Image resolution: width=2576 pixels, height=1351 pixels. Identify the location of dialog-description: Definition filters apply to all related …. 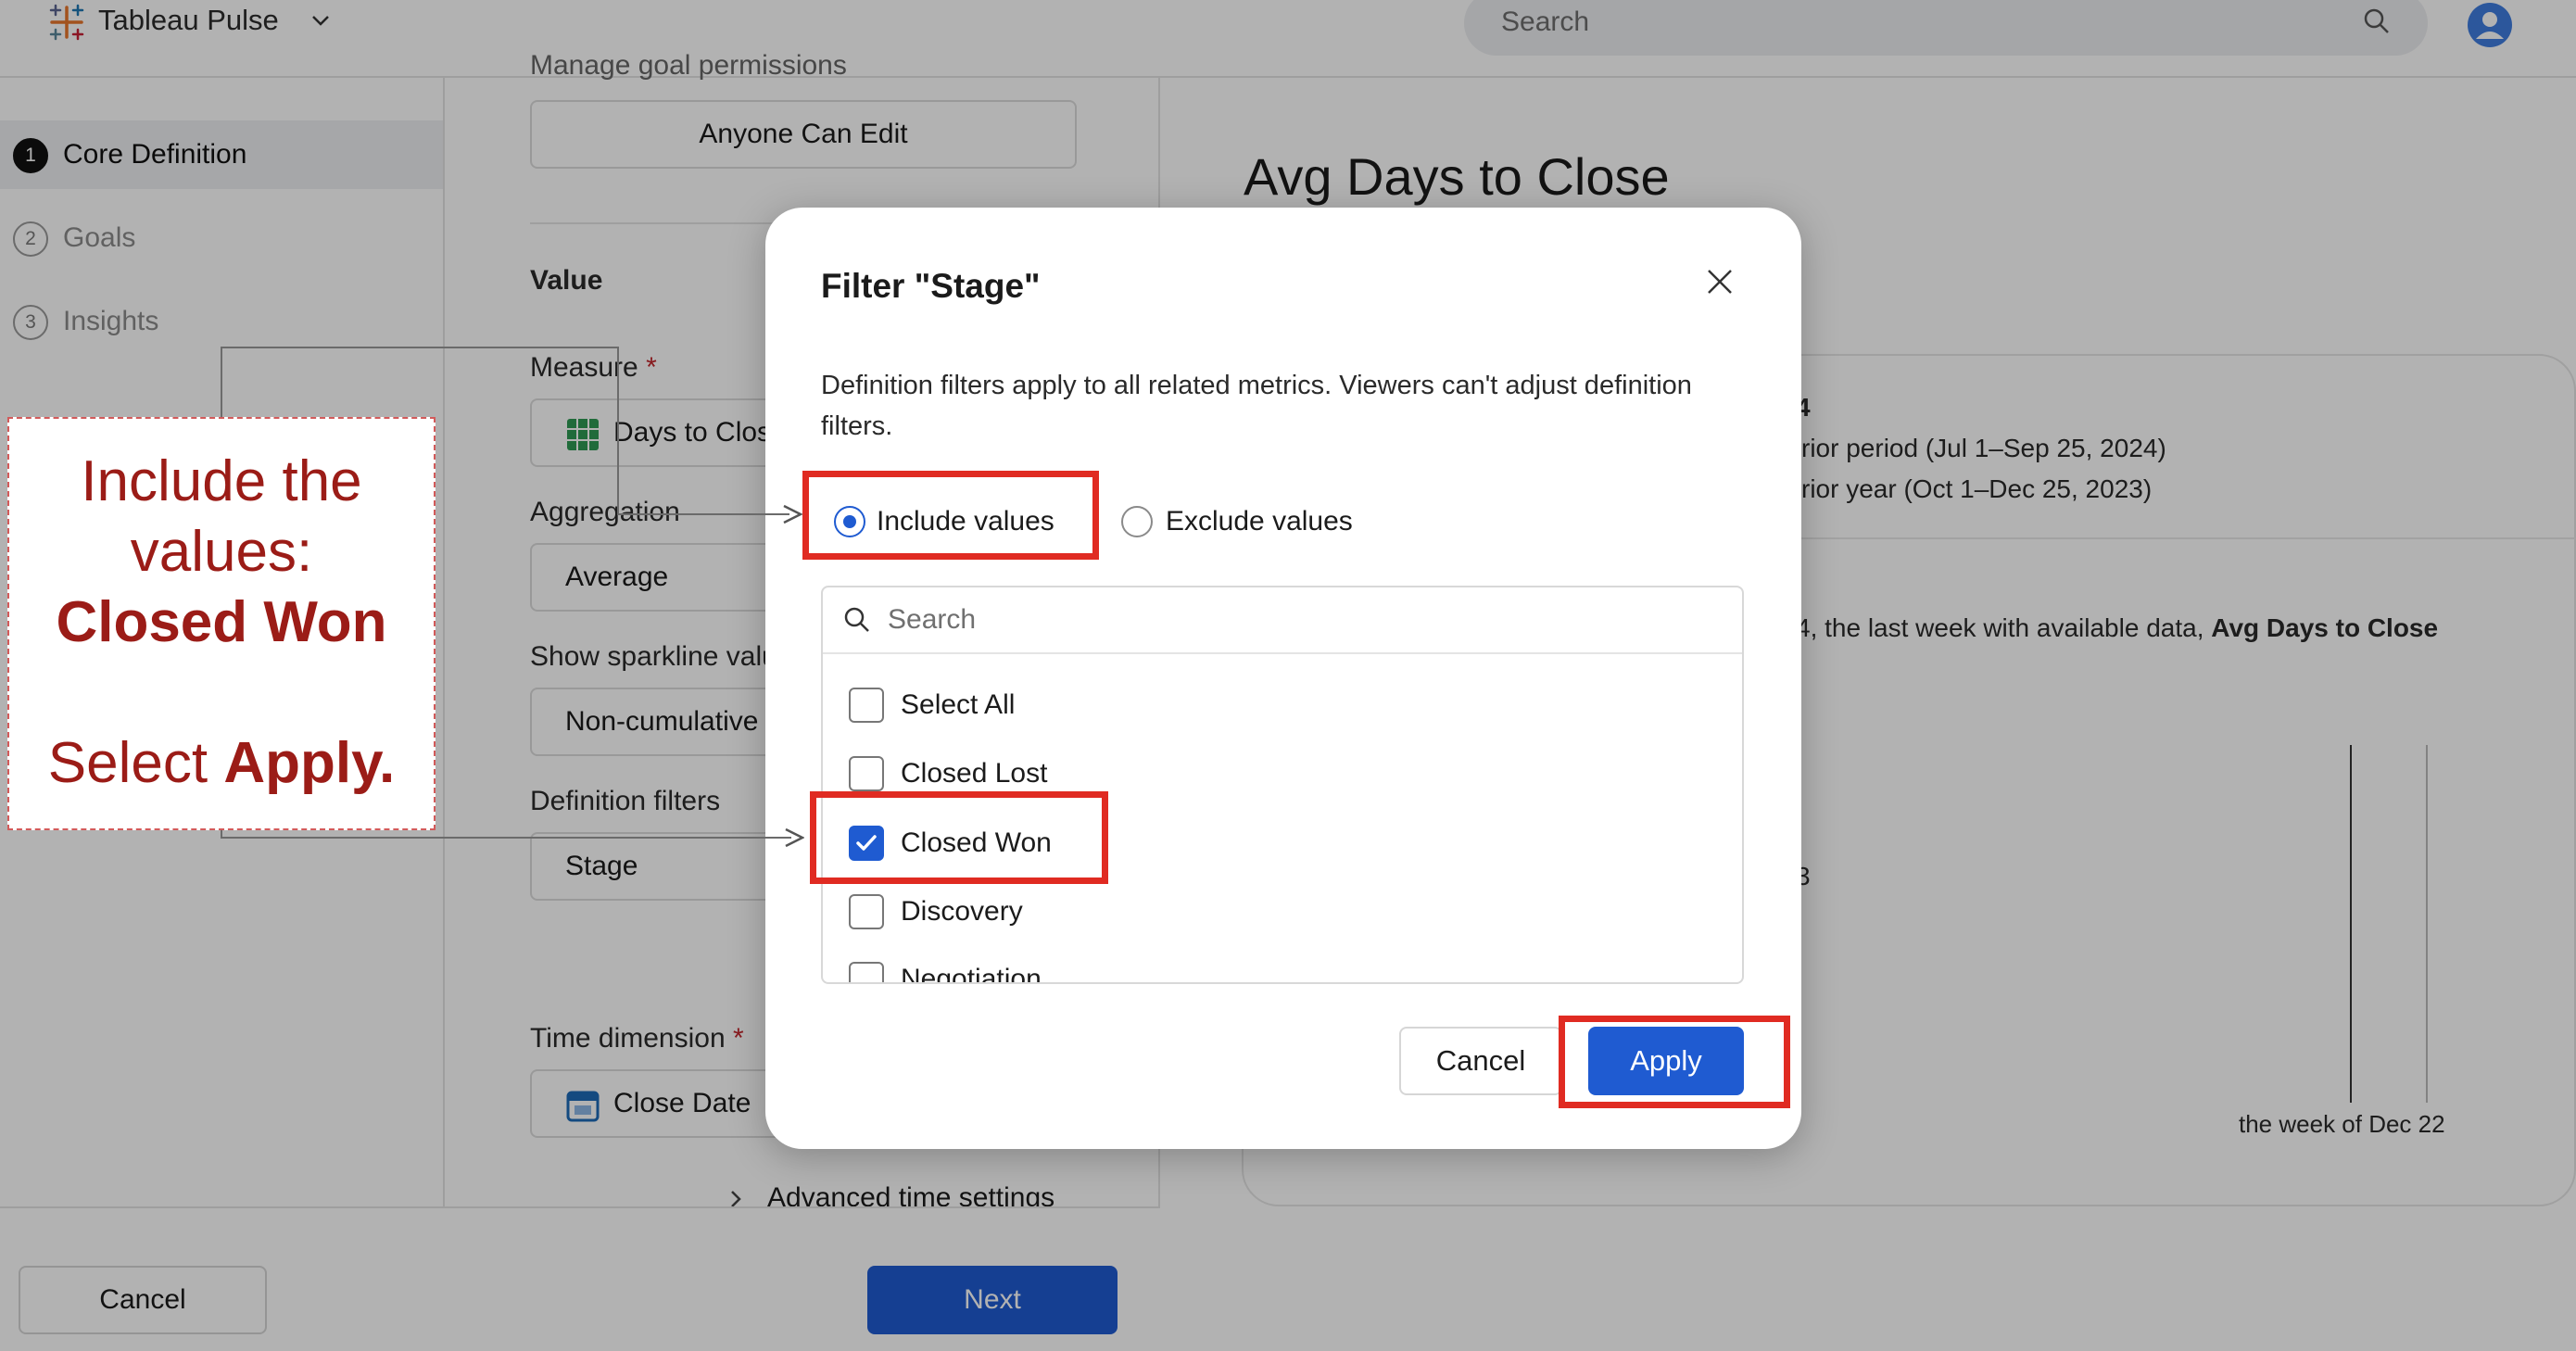
(1256, 406).